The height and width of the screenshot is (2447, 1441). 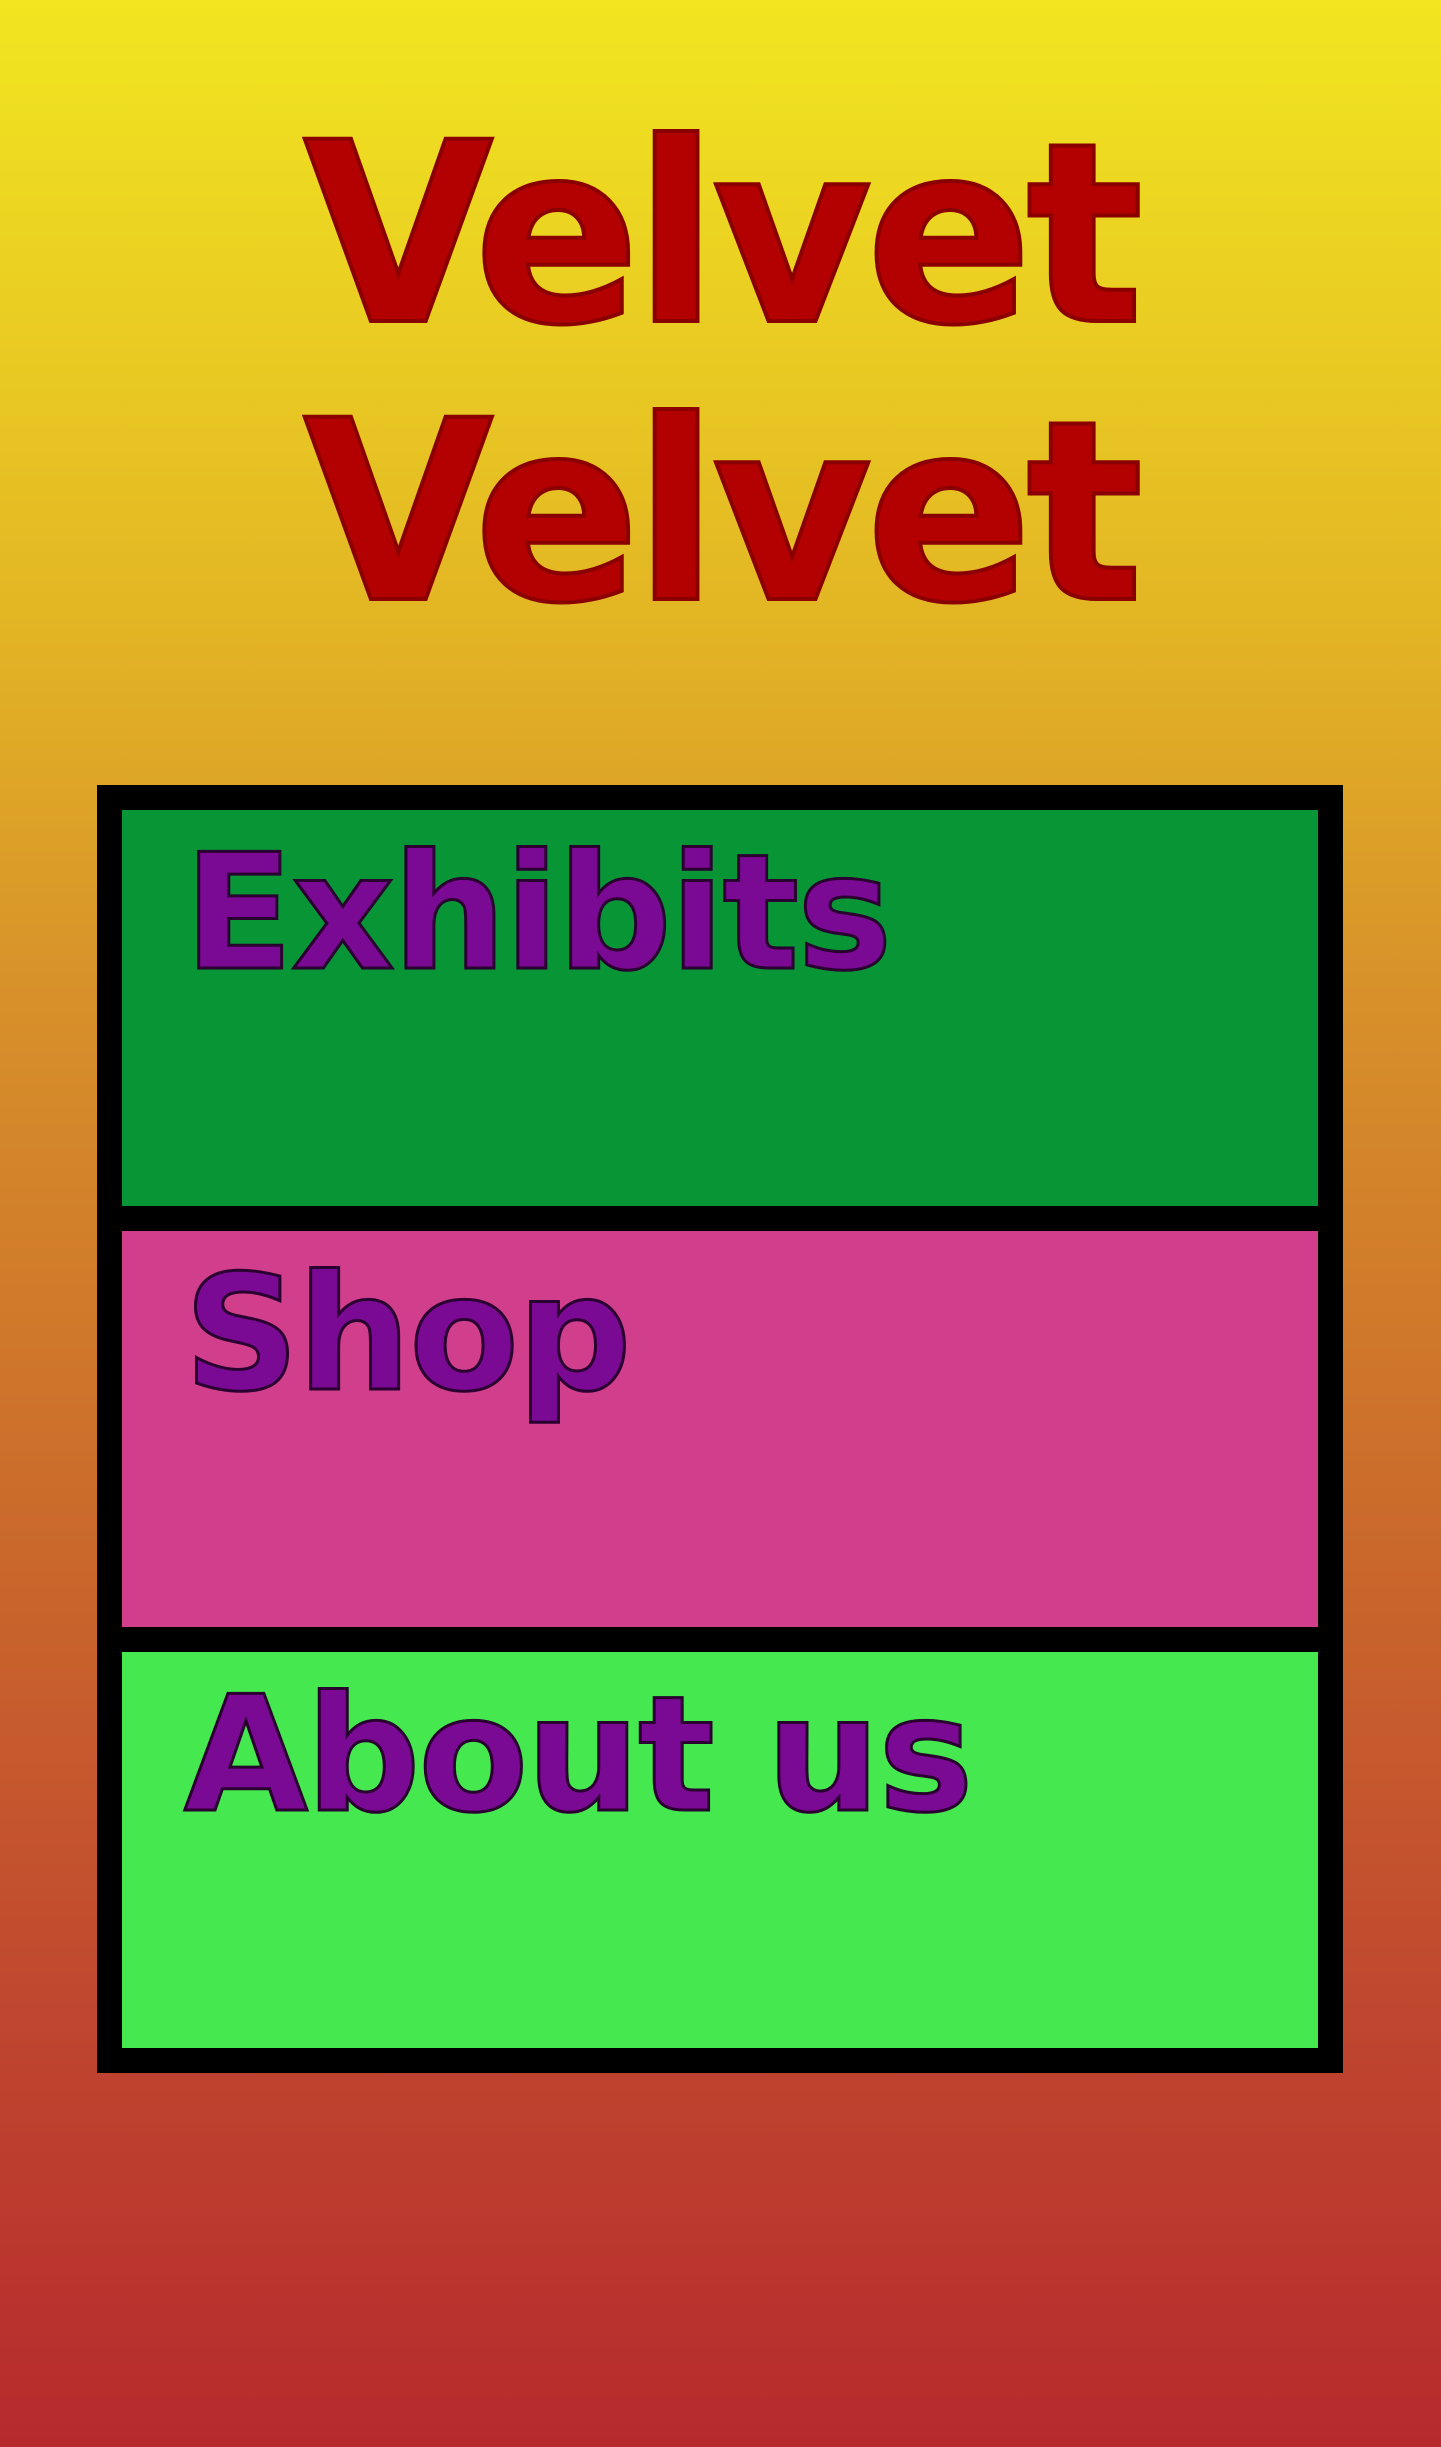 I want to click on site-title-line-1: Velvet, so click(x=724, y=234).